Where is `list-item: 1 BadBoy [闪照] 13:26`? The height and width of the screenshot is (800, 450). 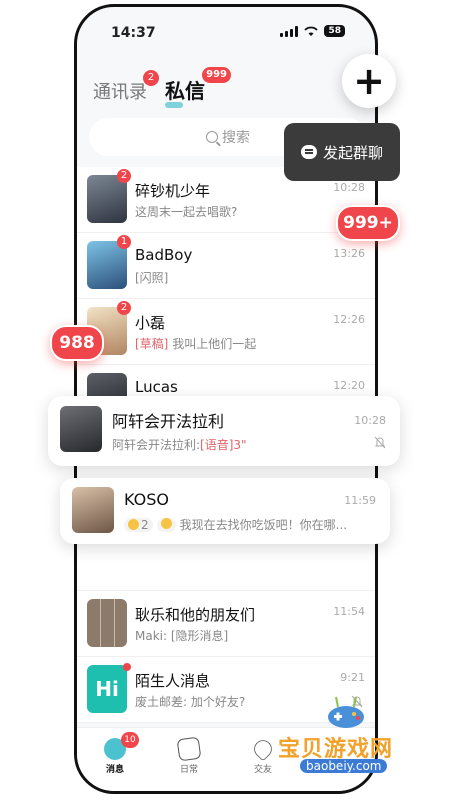 list-item: 1 BadBoy [闪照] 13:26 is located at coordinates (226, 266).